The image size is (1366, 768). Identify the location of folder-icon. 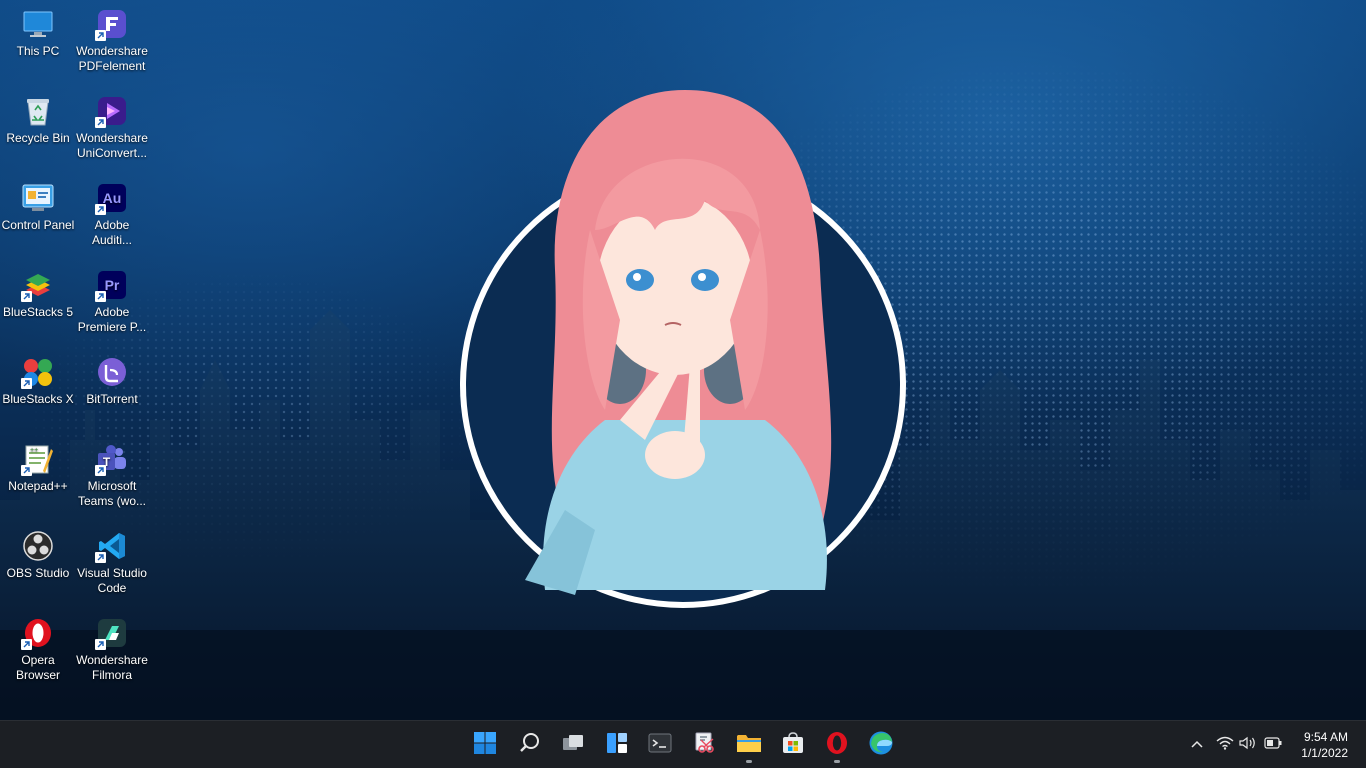
(749, 745).